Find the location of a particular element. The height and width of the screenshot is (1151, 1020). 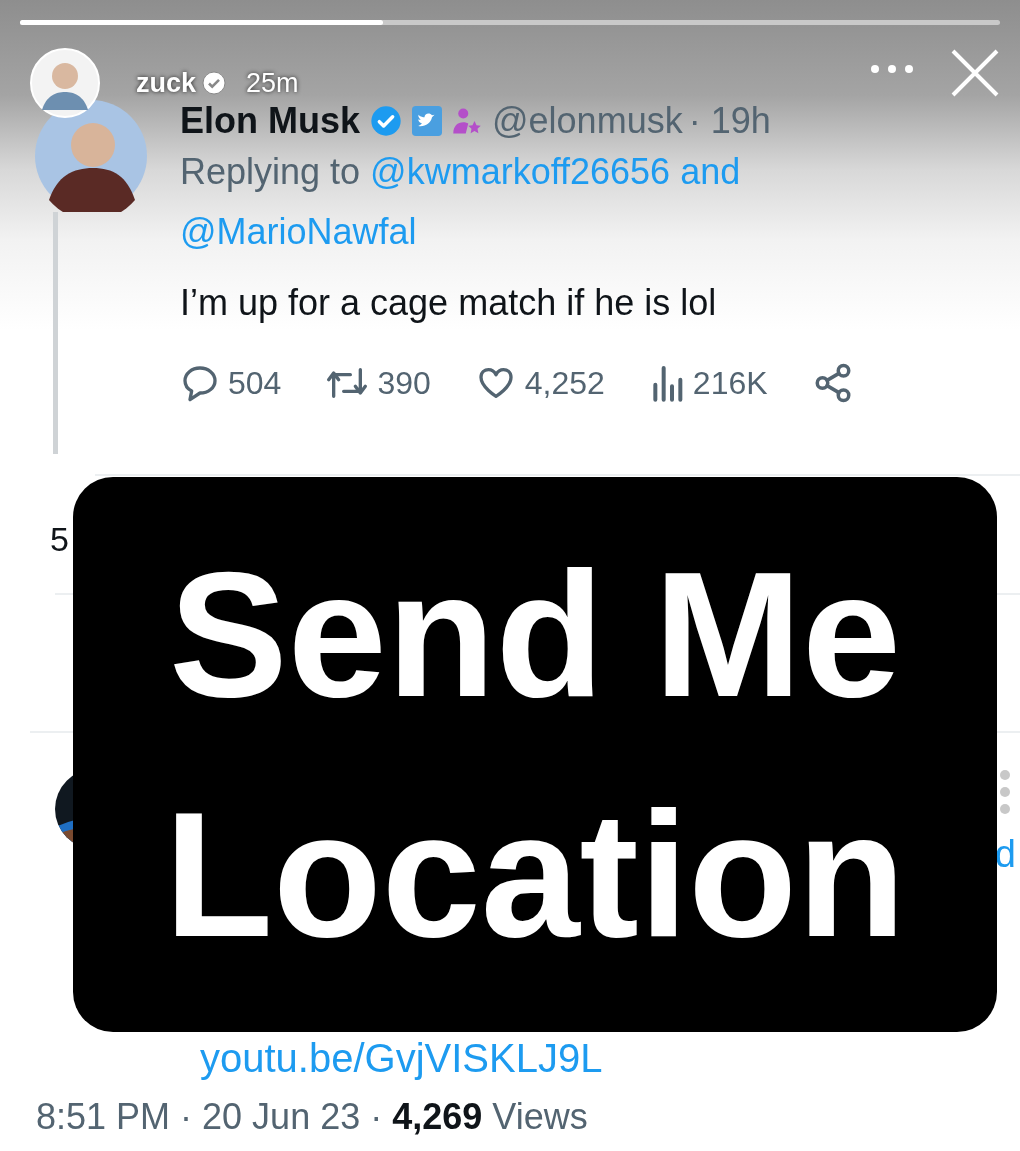

partial-text: 5 is located at coordinates (59, 539).